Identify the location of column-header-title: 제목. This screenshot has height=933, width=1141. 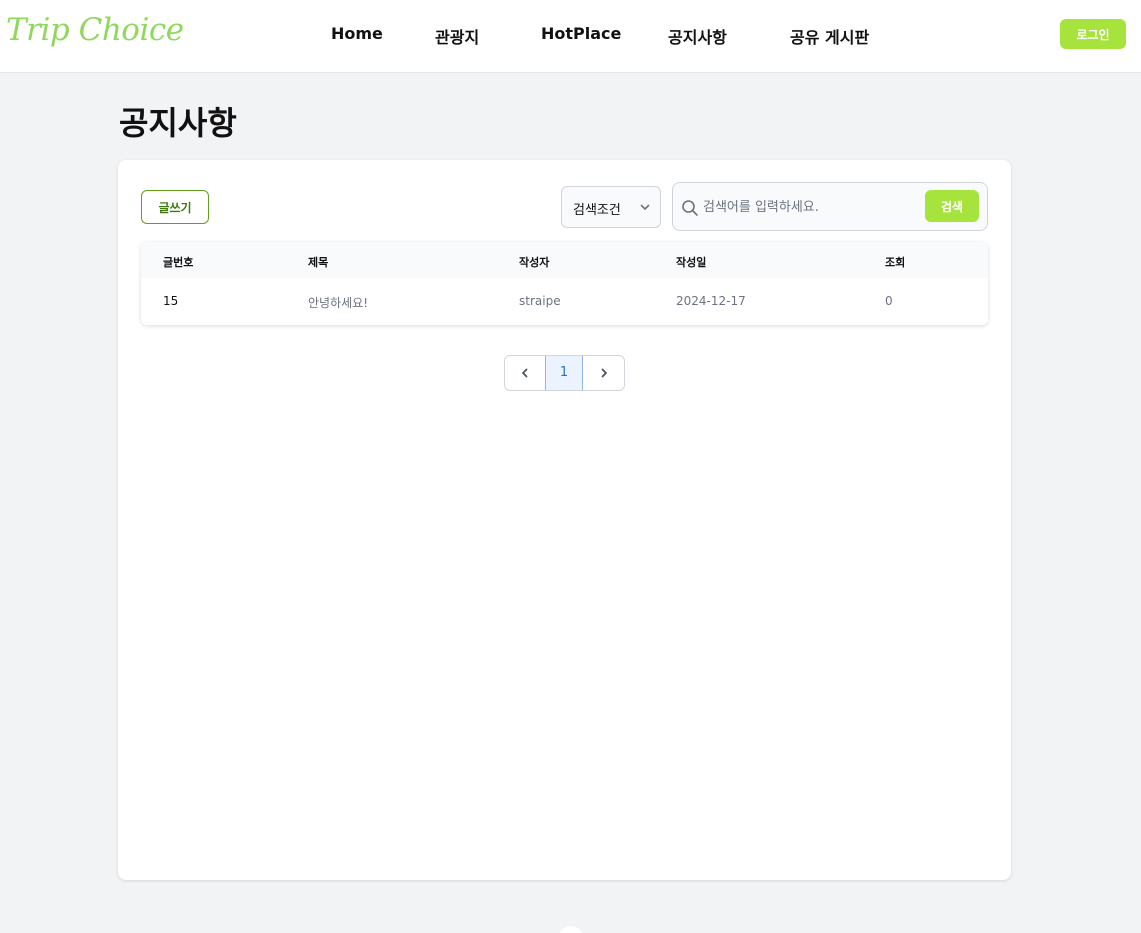
(318, 262).